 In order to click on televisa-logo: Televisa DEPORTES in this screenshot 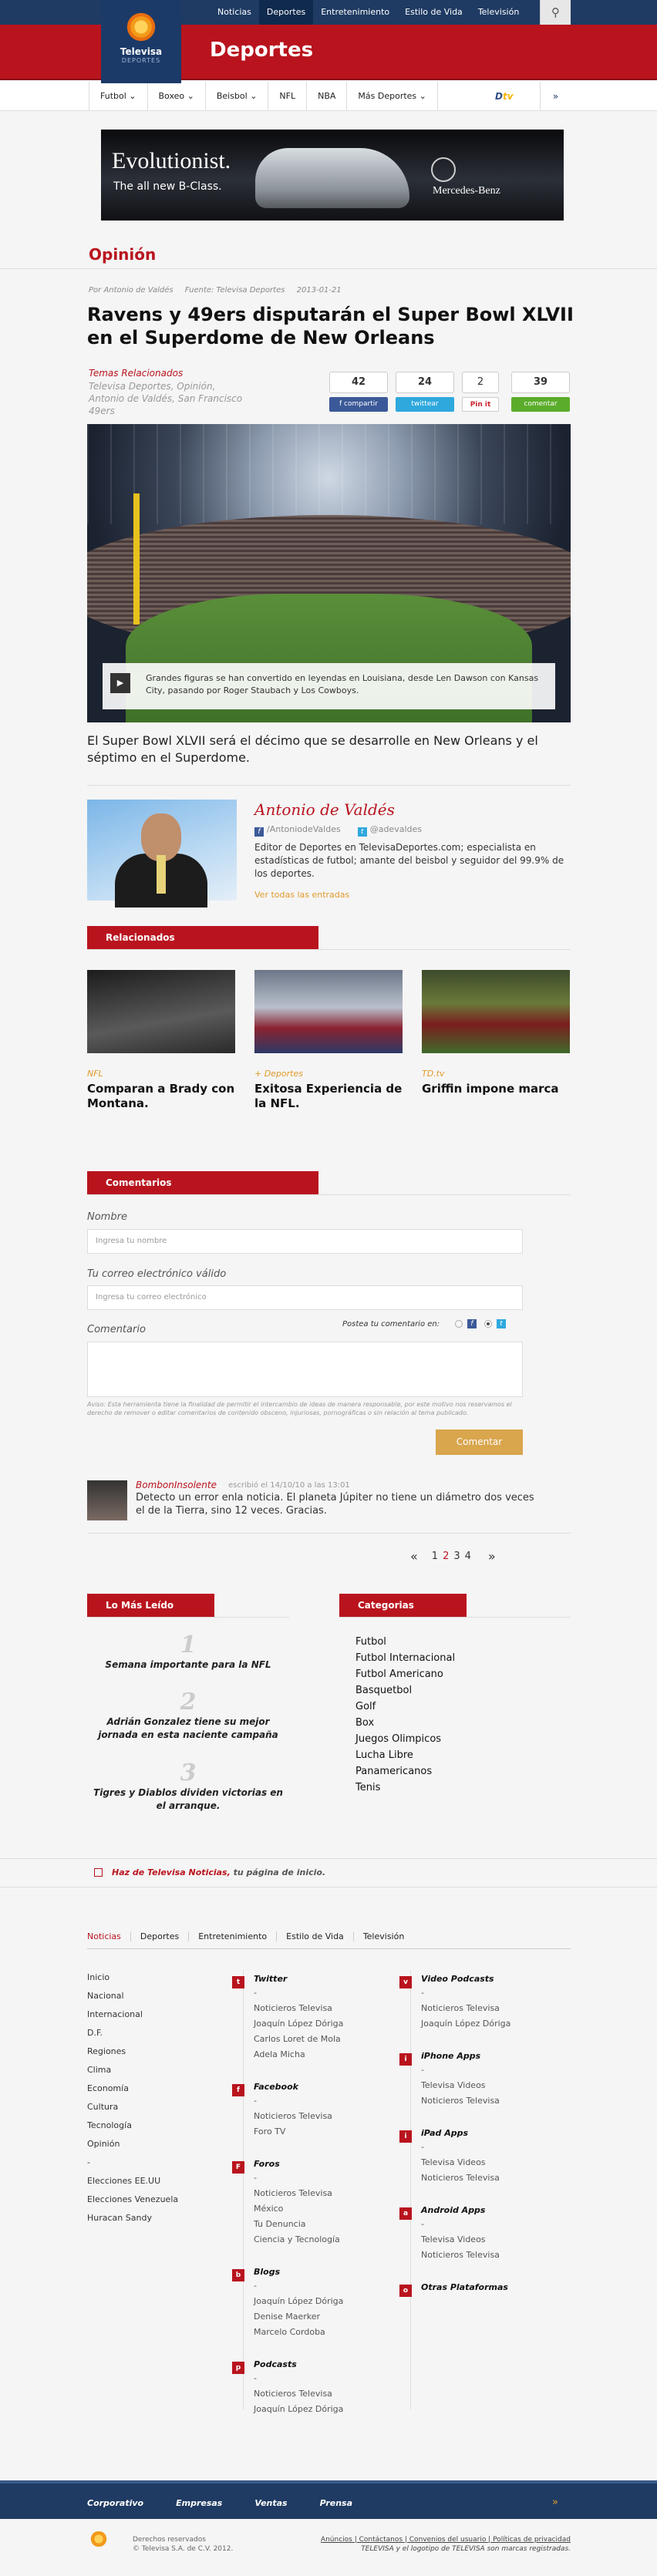, I will do `click(141, 41)`.